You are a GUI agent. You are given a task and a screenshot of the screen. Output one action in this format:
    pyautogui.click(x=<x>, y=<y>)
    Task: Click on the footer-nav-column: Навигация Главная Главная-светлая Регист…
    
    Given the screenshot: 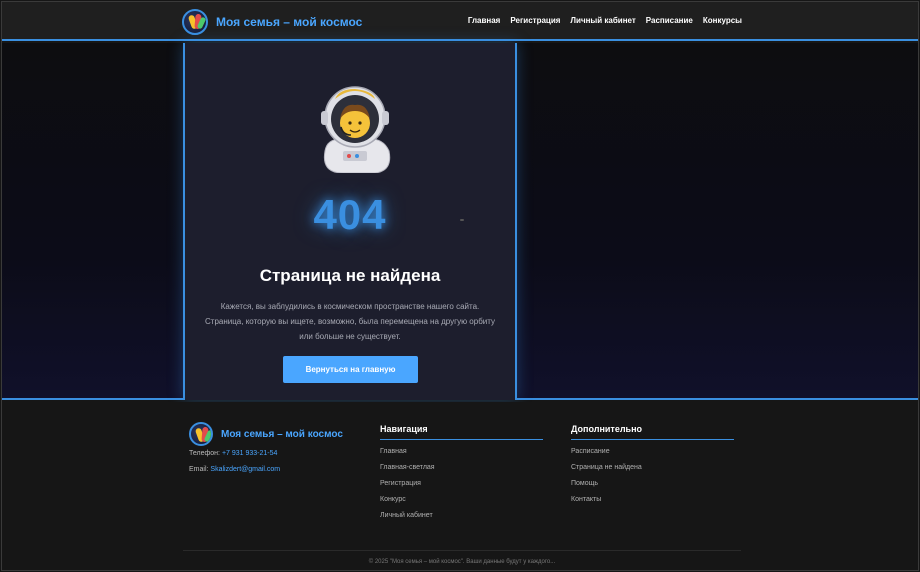 What is the action you would take?
    pyautogui.click(x=461, y=476)
    